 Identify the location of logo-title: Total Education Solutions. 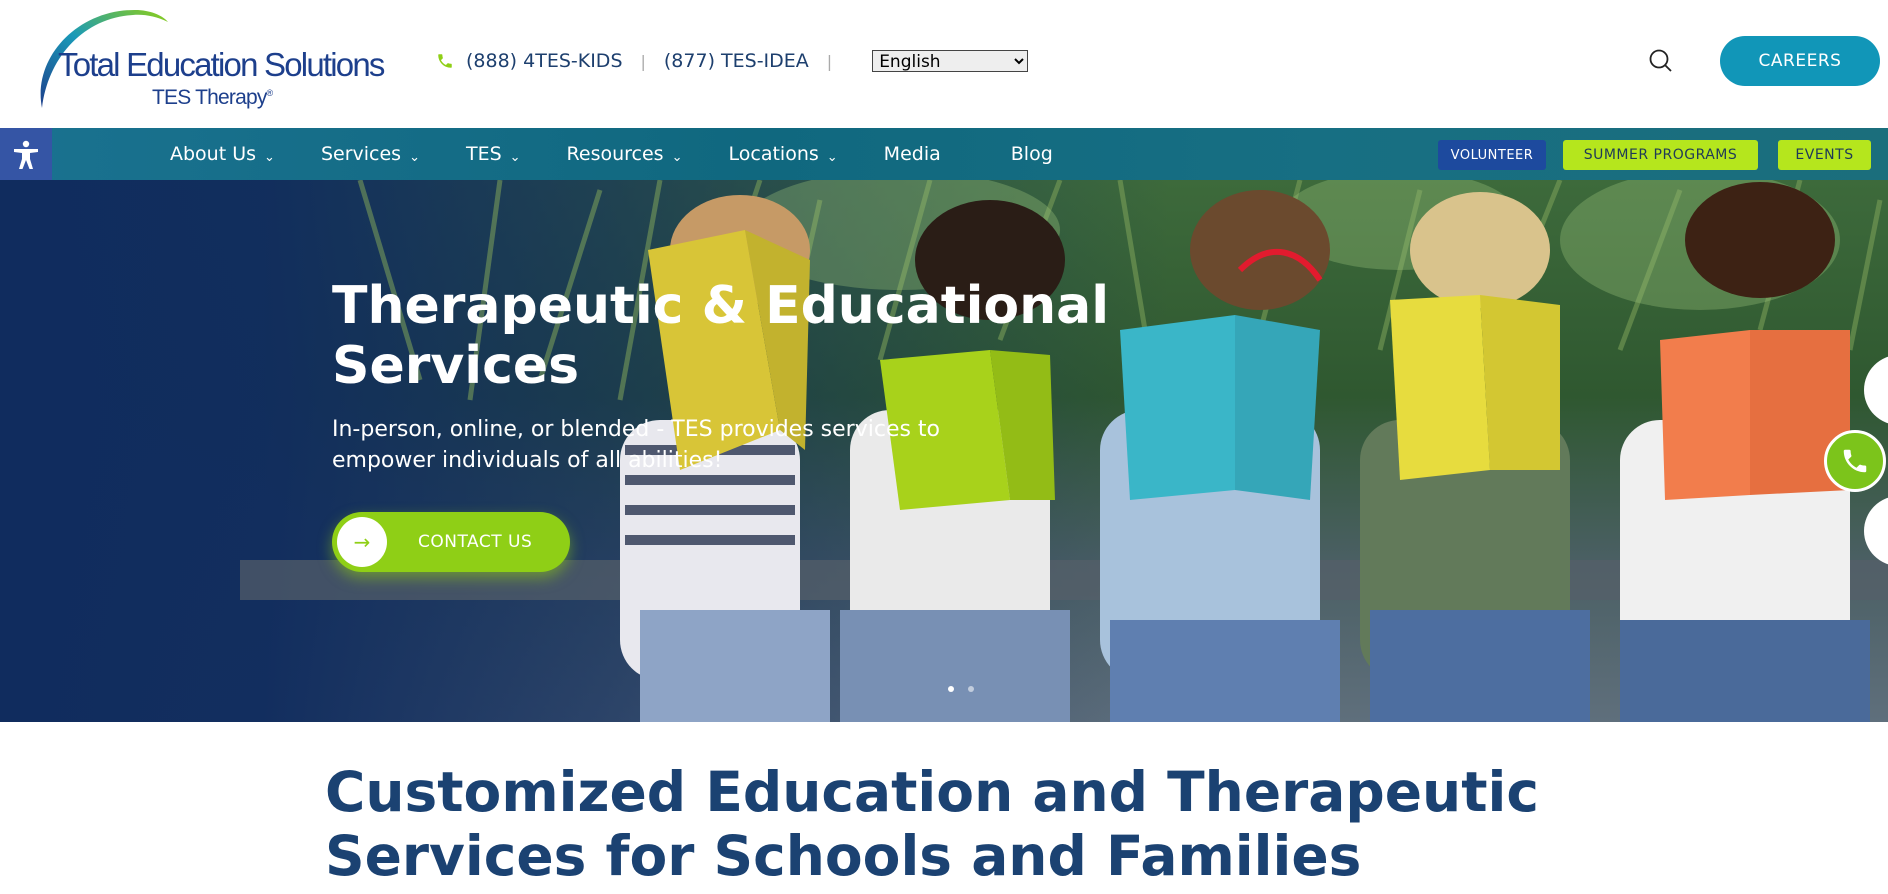
(221, 64).